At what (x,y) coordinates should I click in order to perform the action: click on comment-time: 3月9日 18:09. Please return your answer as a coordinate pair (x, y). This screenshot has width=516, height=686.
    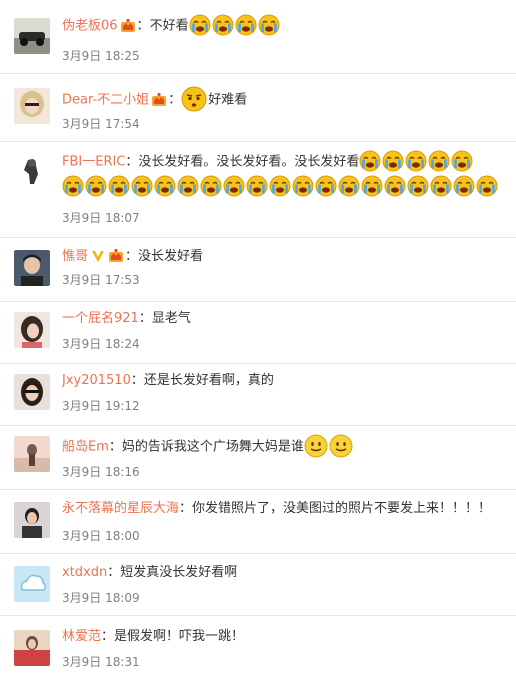
    Looking at the image, I should click on (101, 598).